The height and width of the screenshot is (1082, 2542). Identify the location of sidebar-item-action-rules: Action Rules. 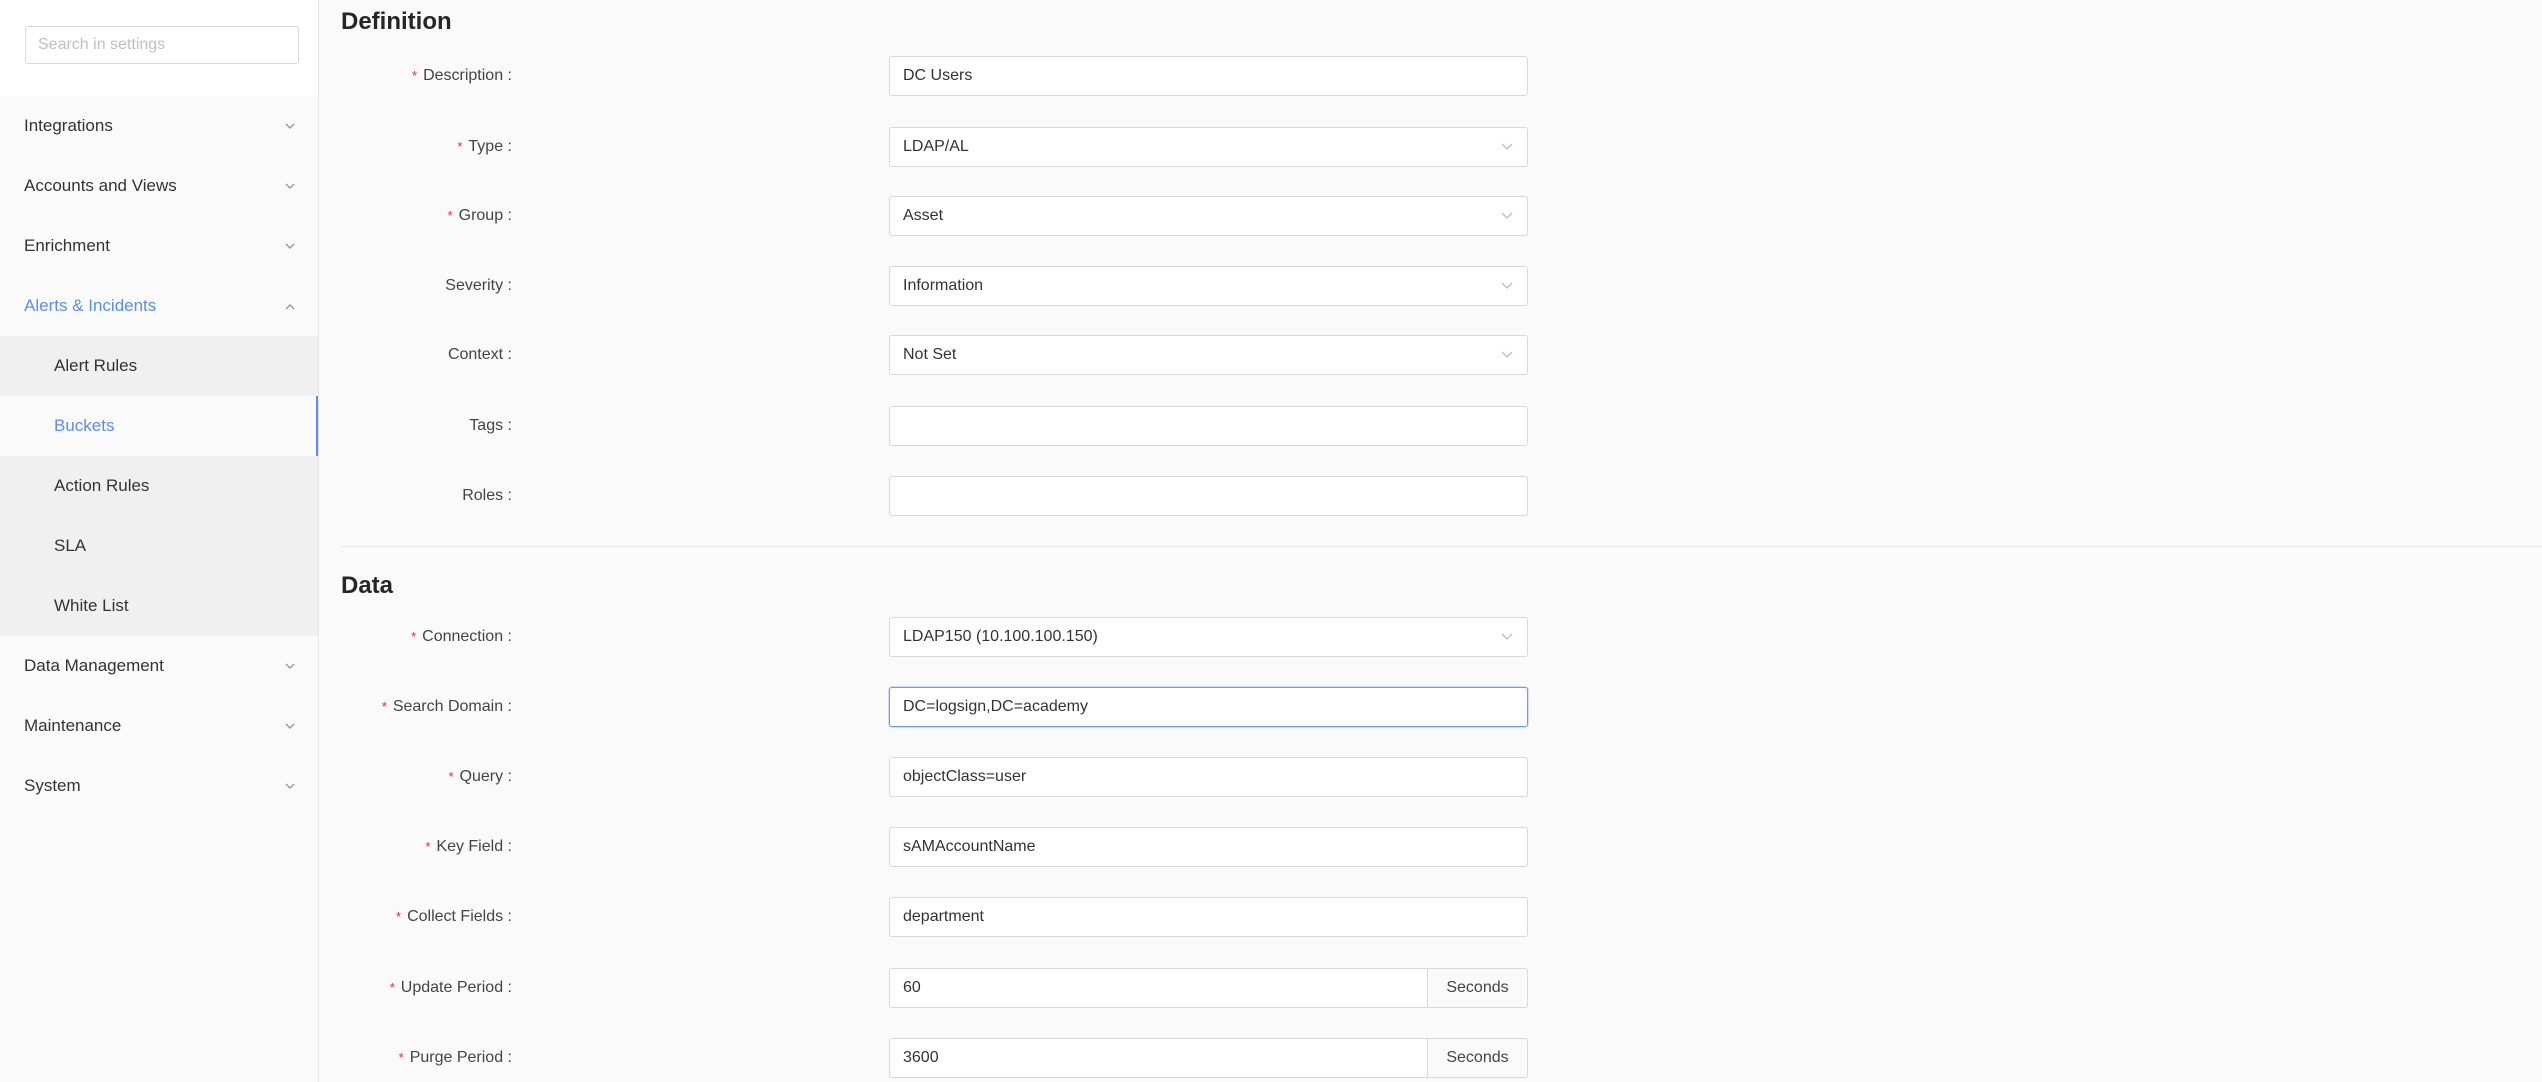
(159, 486).